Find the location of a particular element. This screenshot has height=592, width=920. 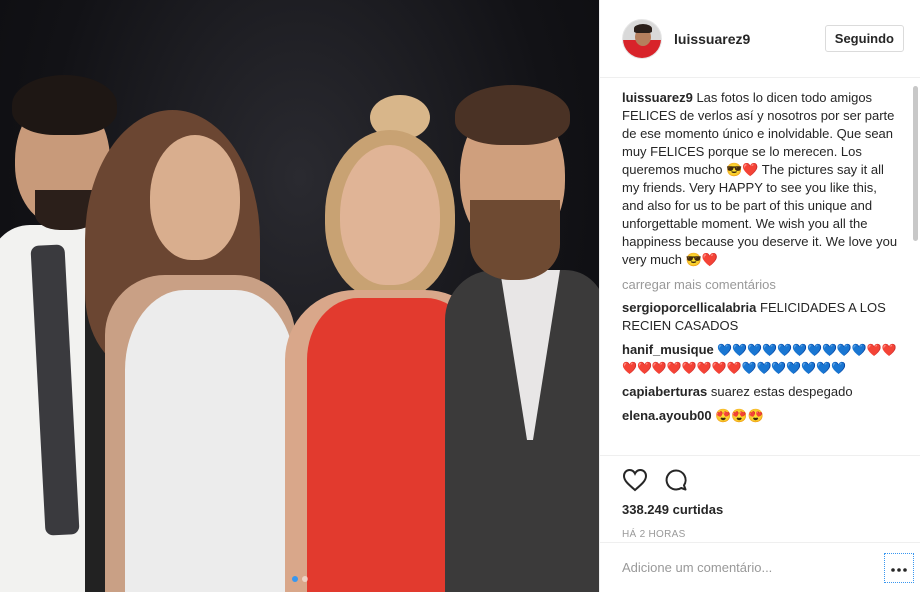

person-right is located at coordinates (522, 336).